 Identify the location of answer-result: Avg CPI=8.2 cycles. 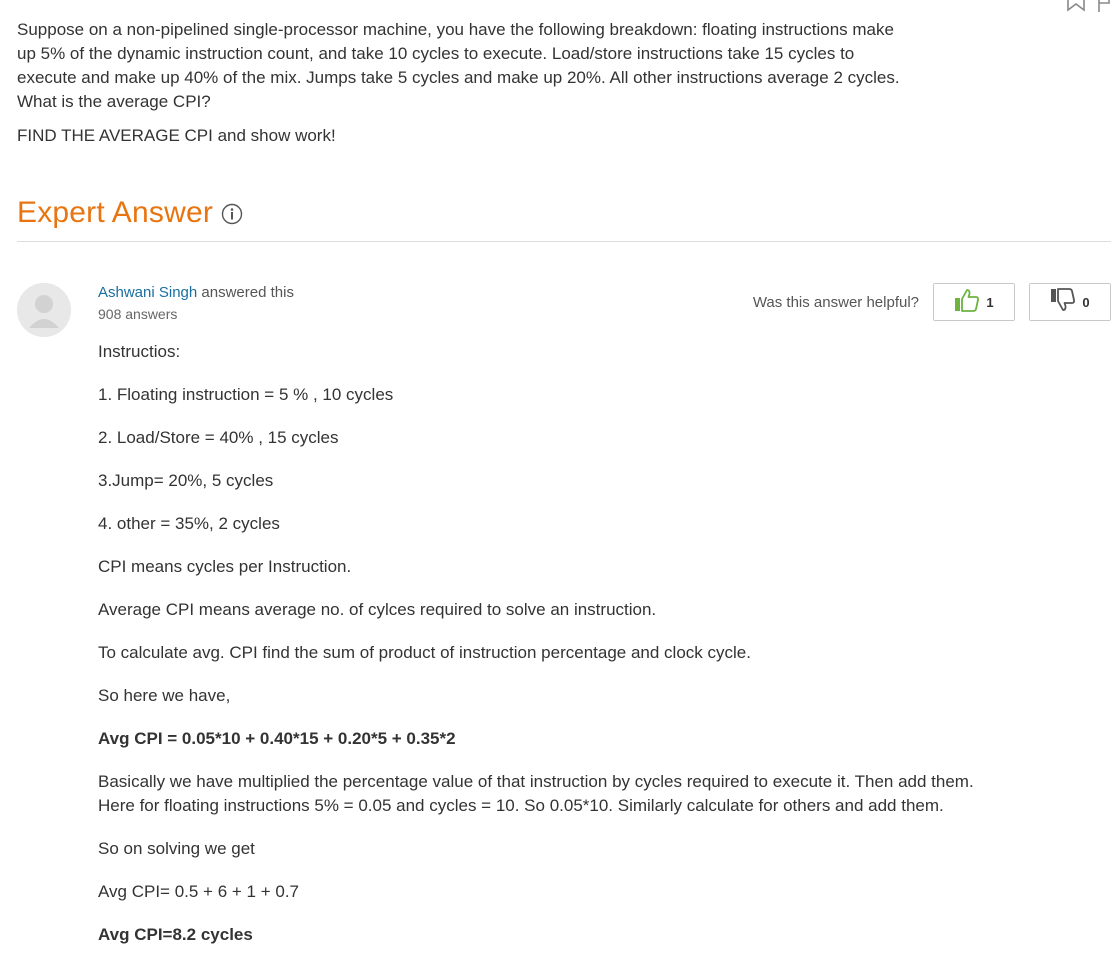
(175, 934).